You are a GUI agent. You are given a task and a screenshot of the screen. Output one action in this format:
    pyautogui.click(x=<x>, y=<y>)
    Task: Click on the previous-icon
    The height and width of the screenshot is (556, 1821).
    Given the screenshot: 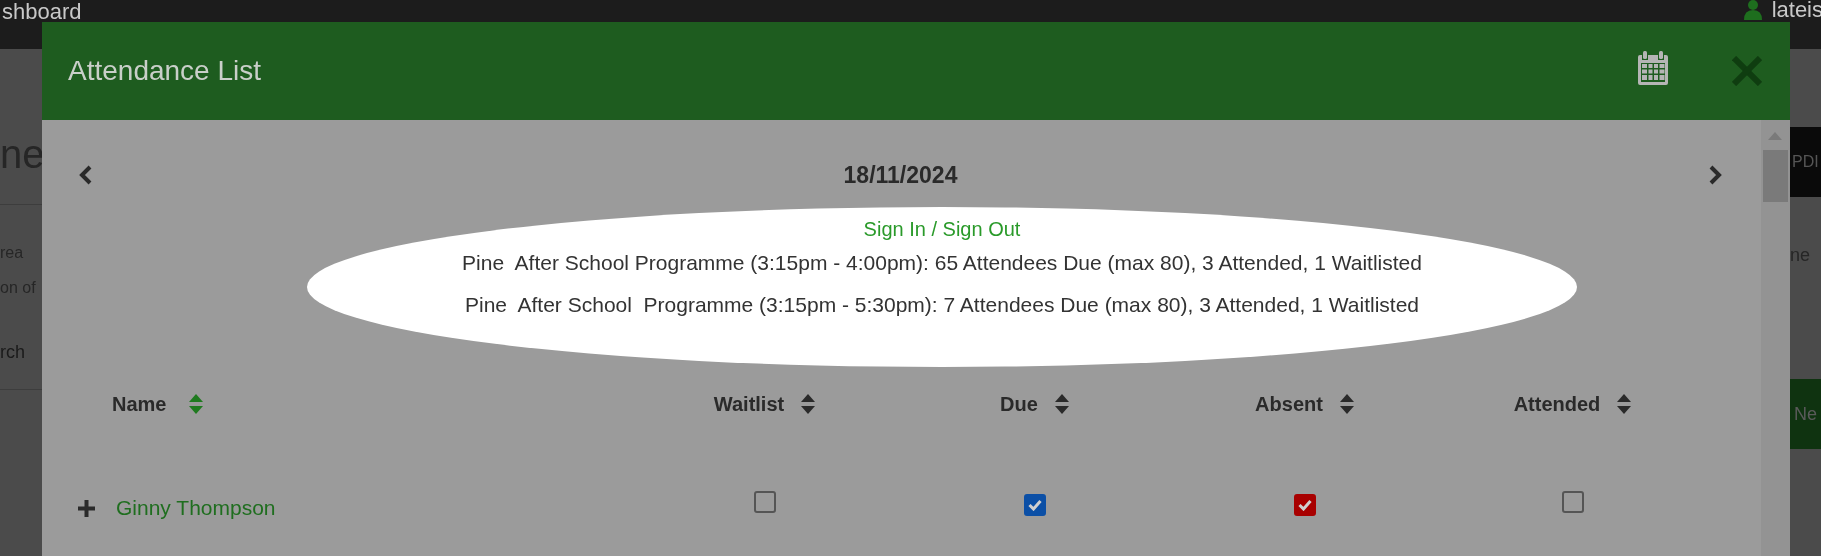 What is the action you would take?
    pyautogui.click(x=85, y=175)
    